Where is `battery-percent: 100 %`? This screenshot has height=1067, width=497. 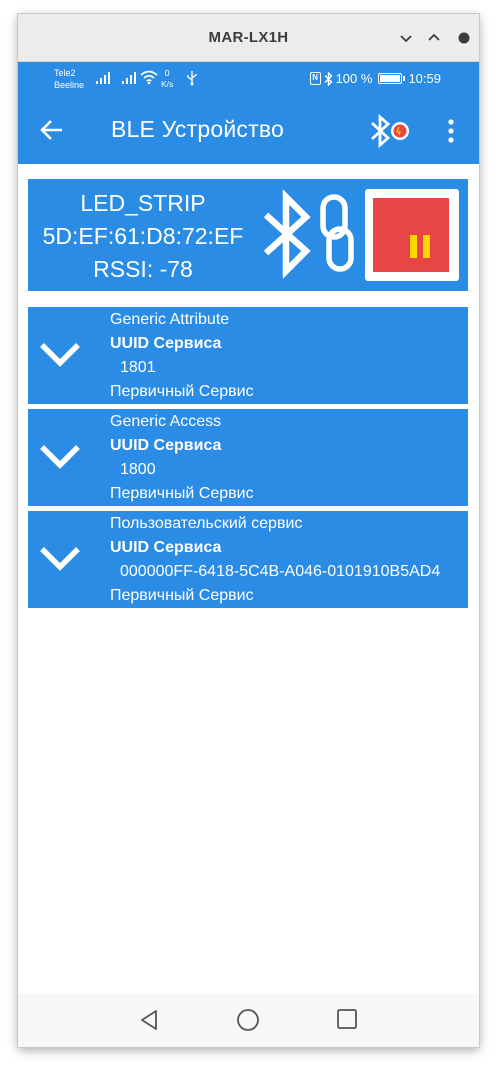
battery-percent: 100 % is located at coordinates (354, 78).